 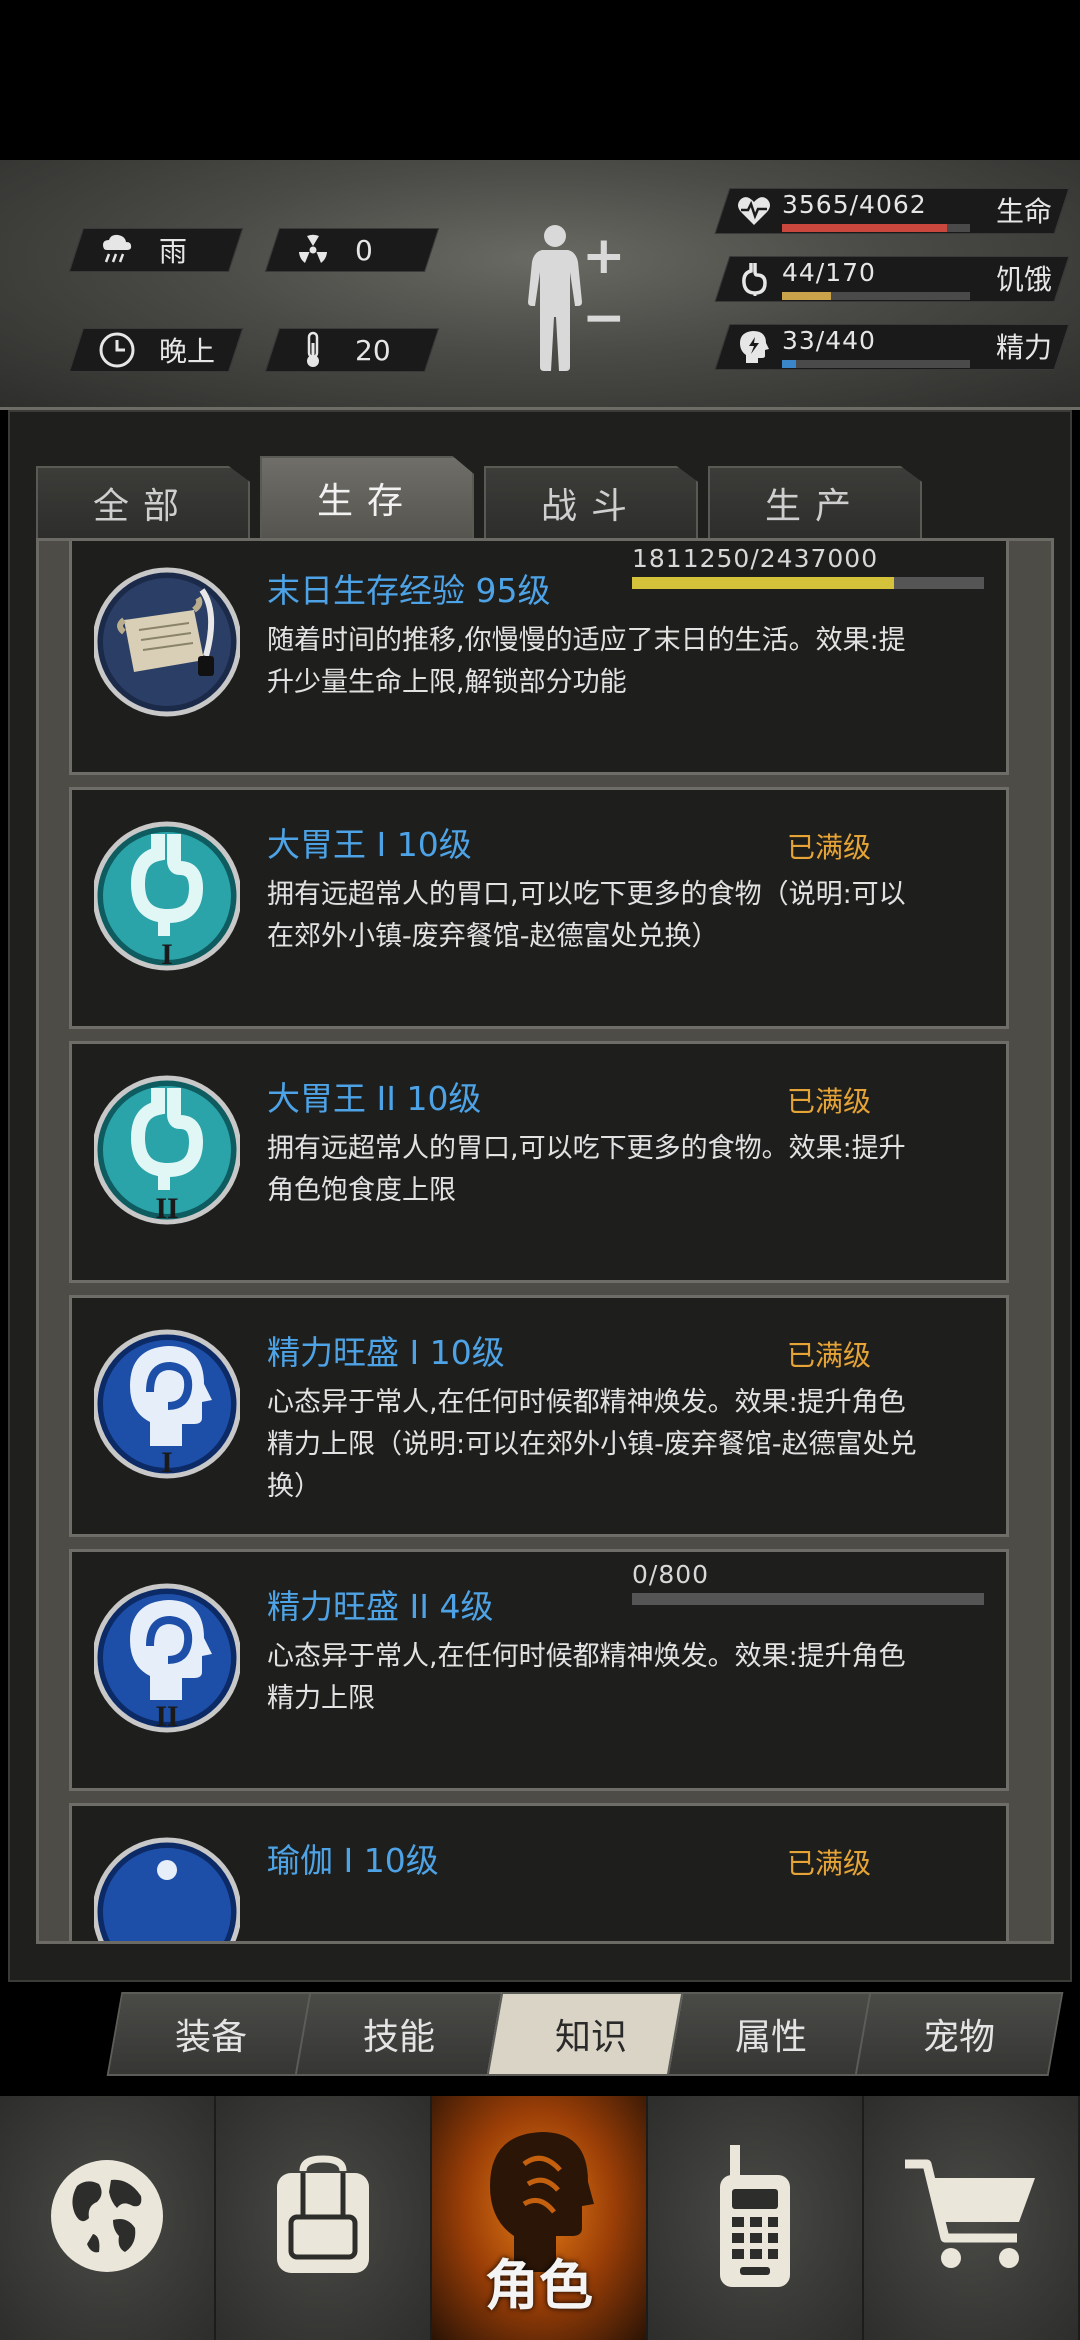 I want to click on skill-title: 末日生存经验 95级, so click(x=409, y=590).